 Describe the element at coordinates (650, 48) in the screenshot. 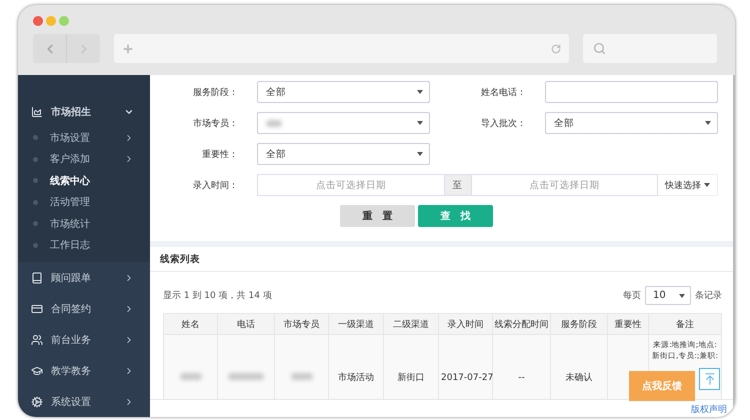

I see `search-field` at that location.